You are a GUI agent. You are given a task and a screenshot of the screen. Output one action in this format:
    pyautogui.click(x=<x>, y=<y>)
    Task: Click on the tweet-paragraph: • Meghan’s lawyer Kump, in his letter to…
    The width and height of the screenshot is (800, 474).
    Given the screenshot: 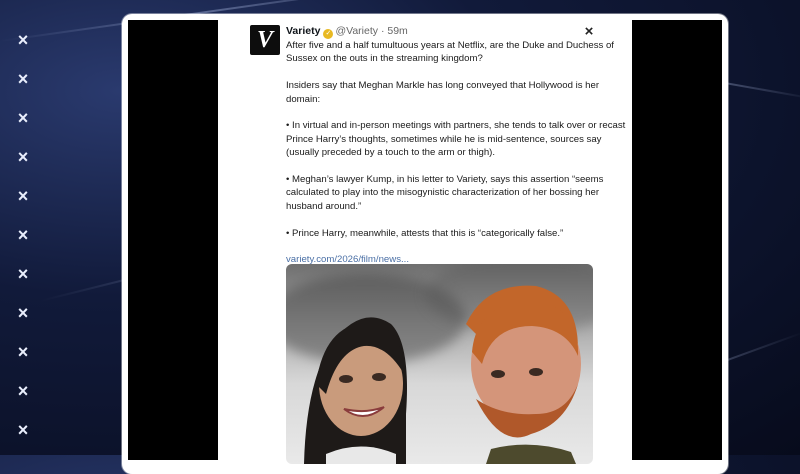 What is the action you would take?
    pyautogui.click(x=445, y=193)
    